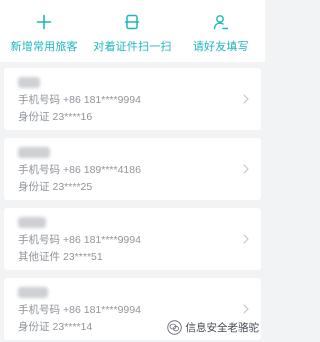  What do you see at coordinates (132, 22) in the screenshot?
I see `scan-icon` at bounding box center [132, 22].